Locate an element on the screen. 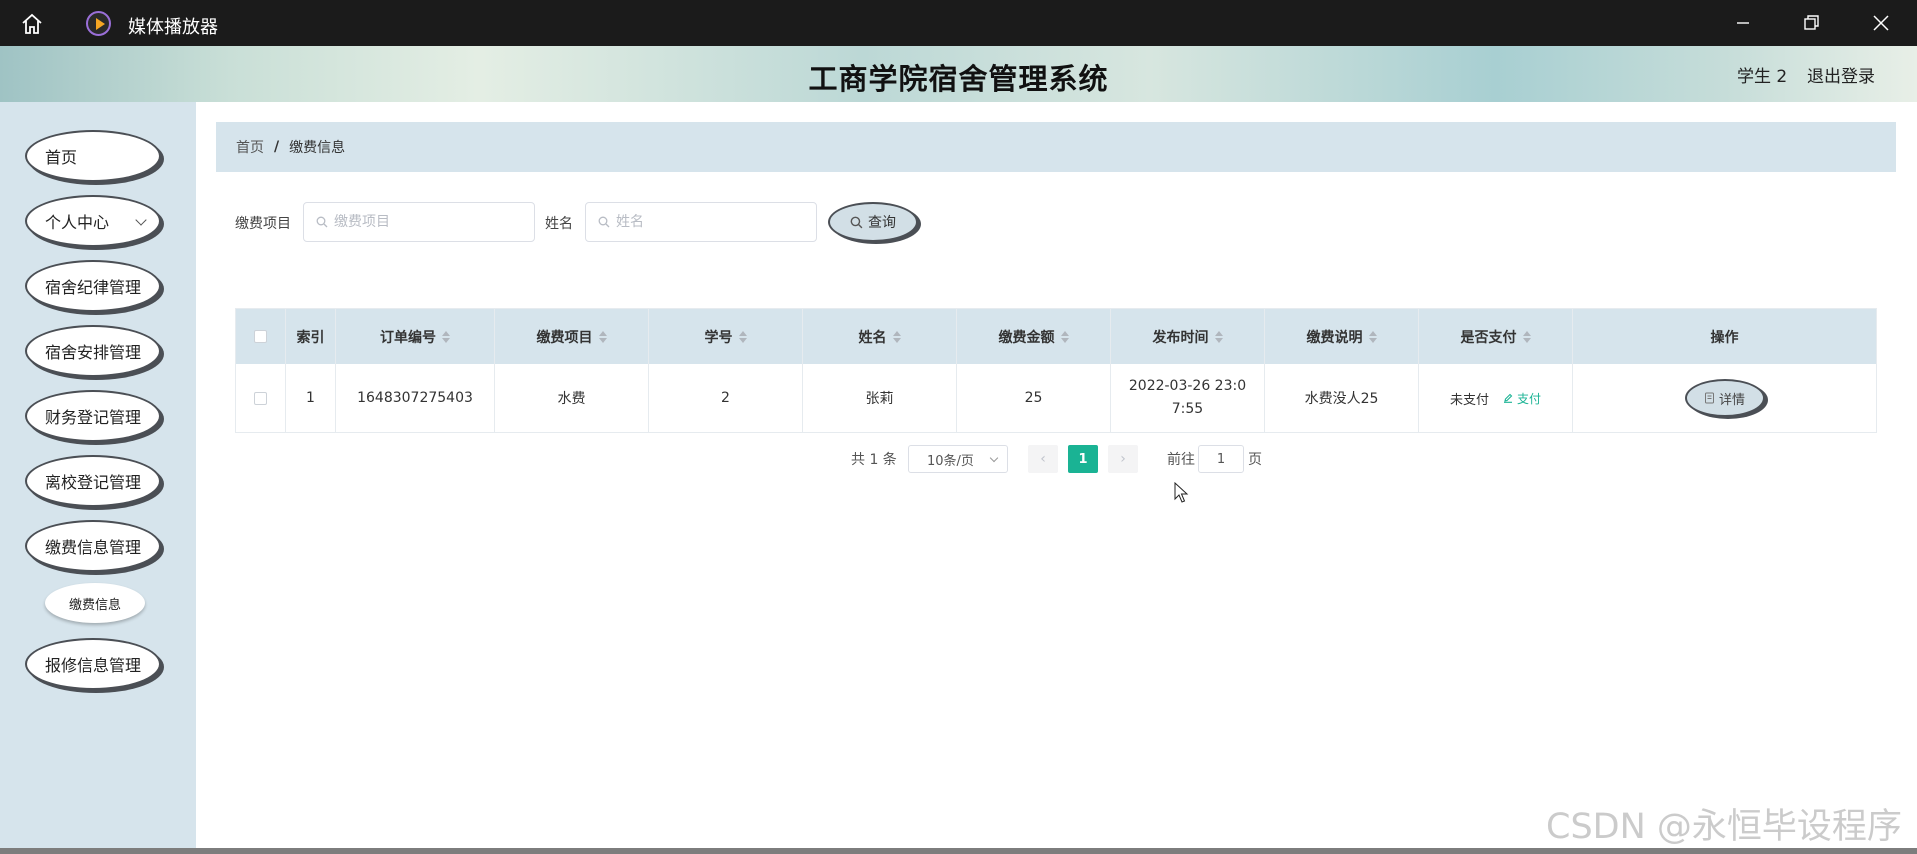 The height and width of the screenshot is (854, 1917). sidebar-item-personal-center: 个人中心 is located at coordinates (93, 221).